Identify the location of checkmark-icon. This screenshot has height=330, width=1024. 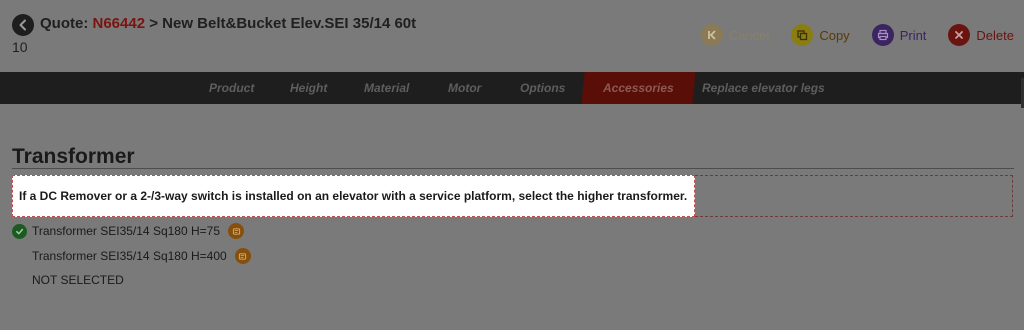
(19, 231).